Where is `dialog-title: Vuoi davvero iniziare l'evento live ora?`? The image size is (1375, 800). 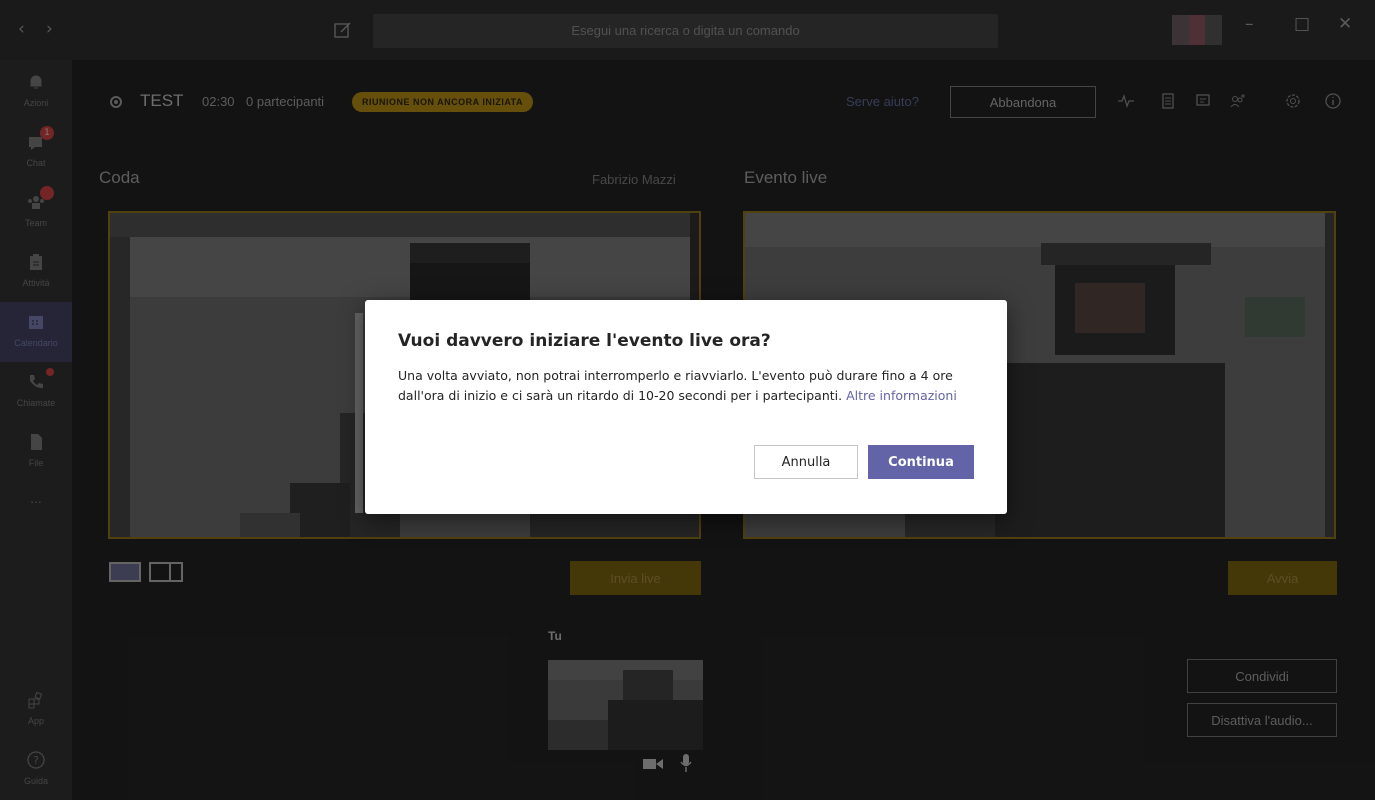
dialog-title: Vuoi davvero iniziare l'evento live ora? is located at coordinates (584, 341).